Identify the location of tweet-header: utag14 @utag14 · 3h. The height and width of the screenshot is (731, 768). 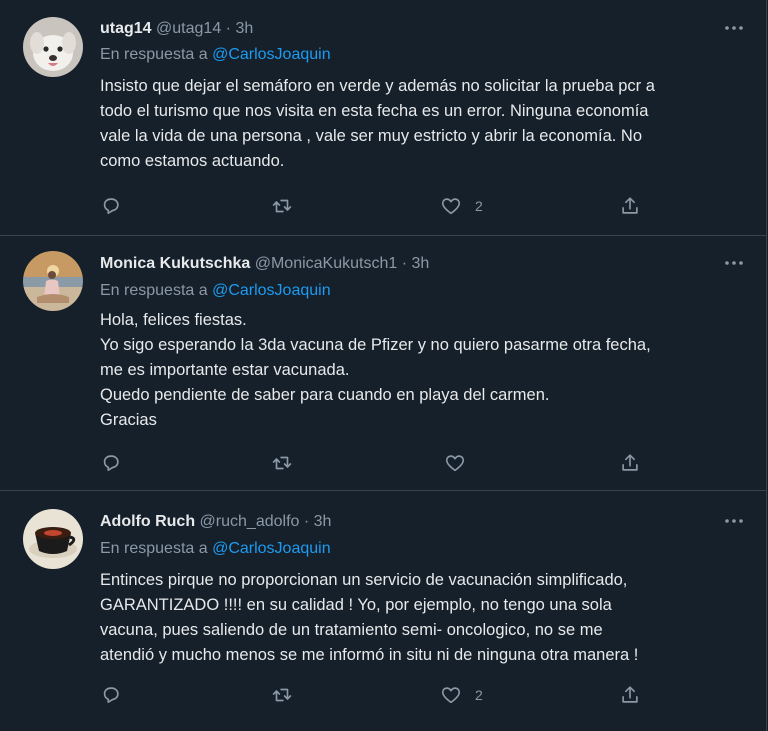
(176, 29).